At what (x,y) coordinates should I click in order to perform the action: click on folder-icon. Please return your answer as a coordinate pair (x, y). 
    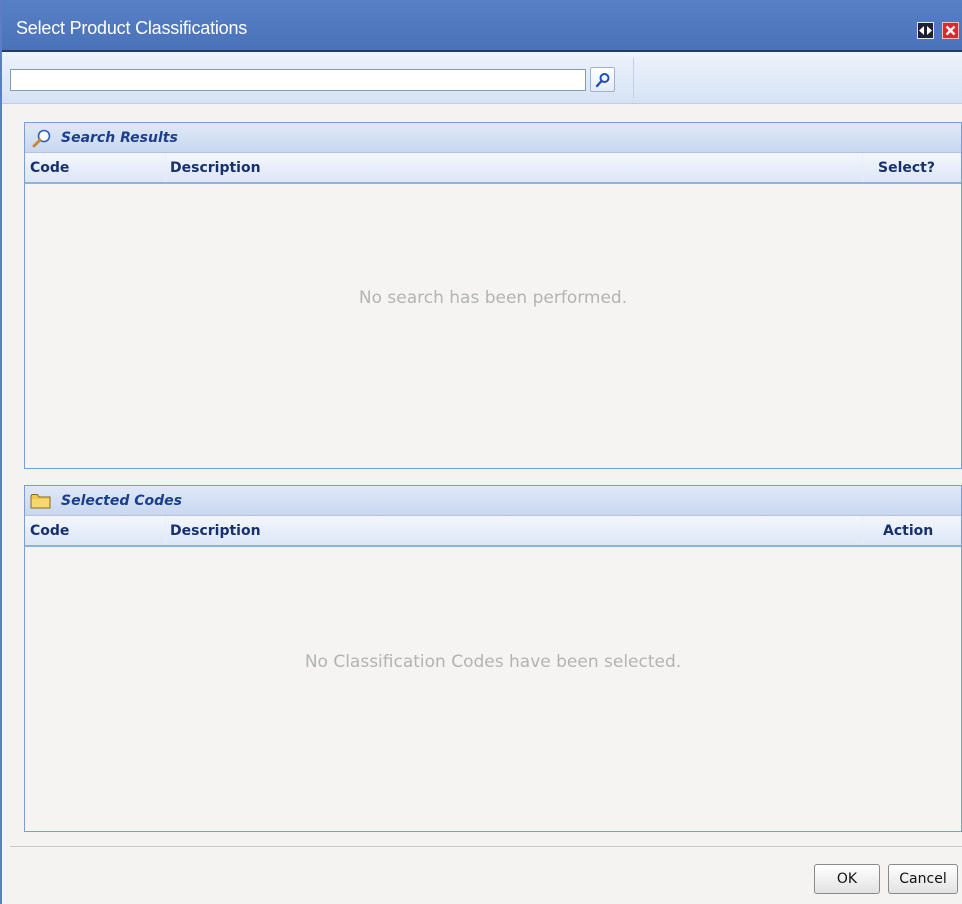
    Looking at the image, I should click on (40, 501).